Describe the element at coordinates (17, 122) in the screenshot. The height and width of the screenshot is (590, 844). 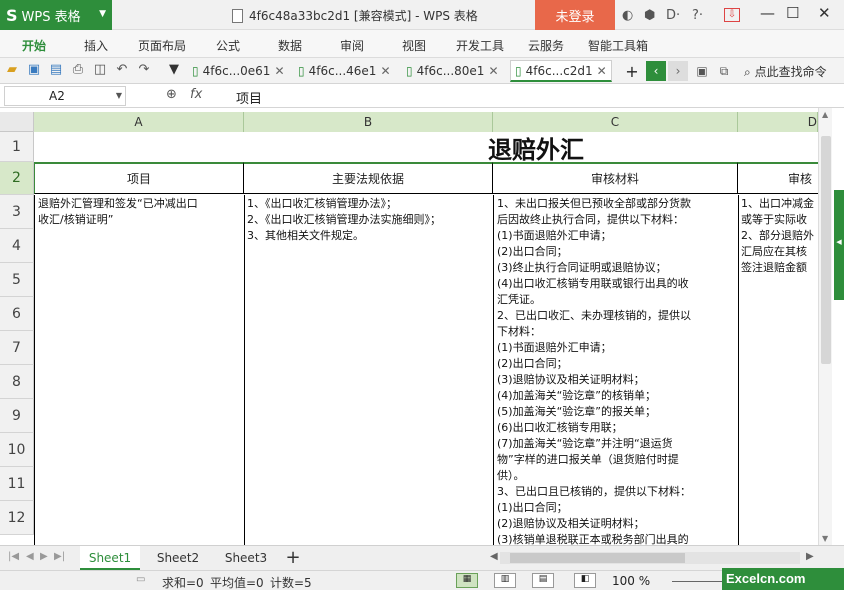
I see `select-all-corner` at that location.